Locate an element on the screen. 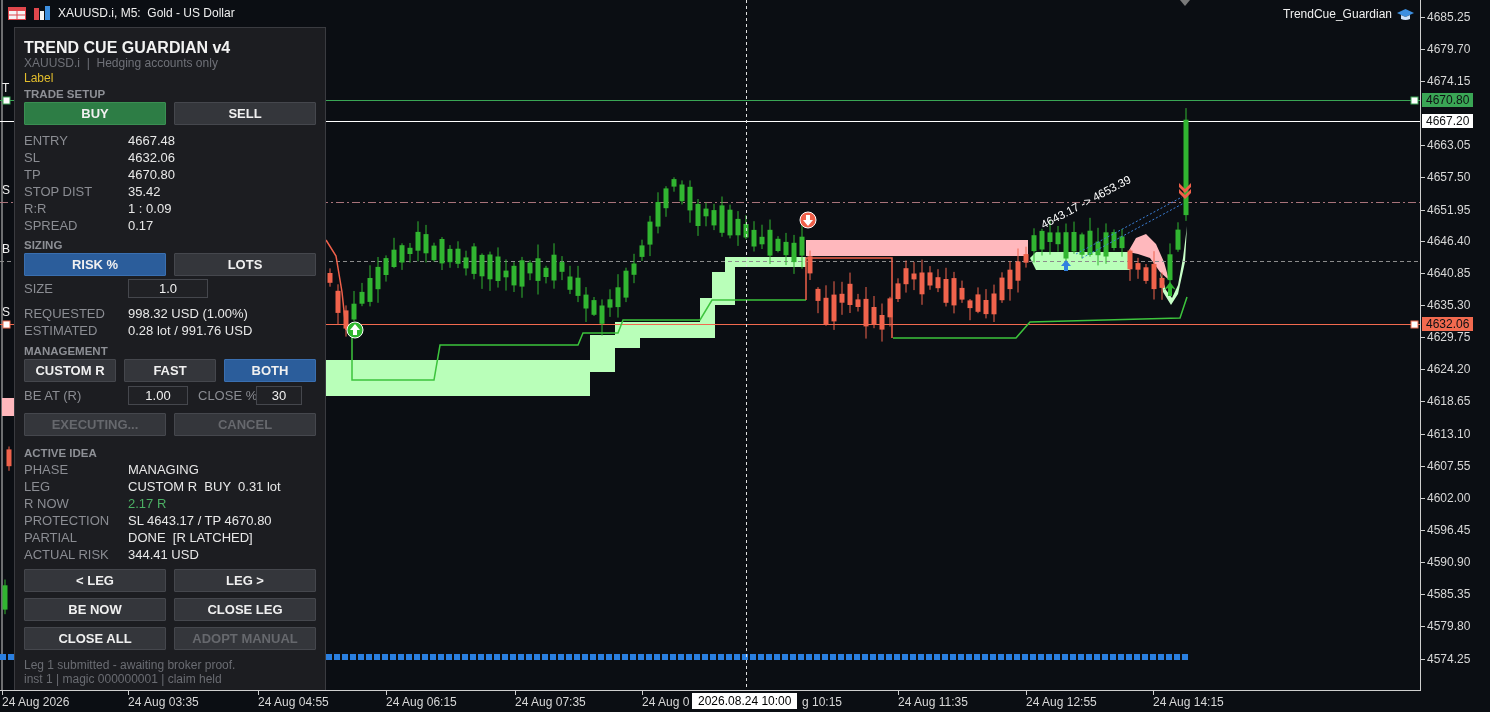  mode-button: BOTH is located at coordinates (270, 370).